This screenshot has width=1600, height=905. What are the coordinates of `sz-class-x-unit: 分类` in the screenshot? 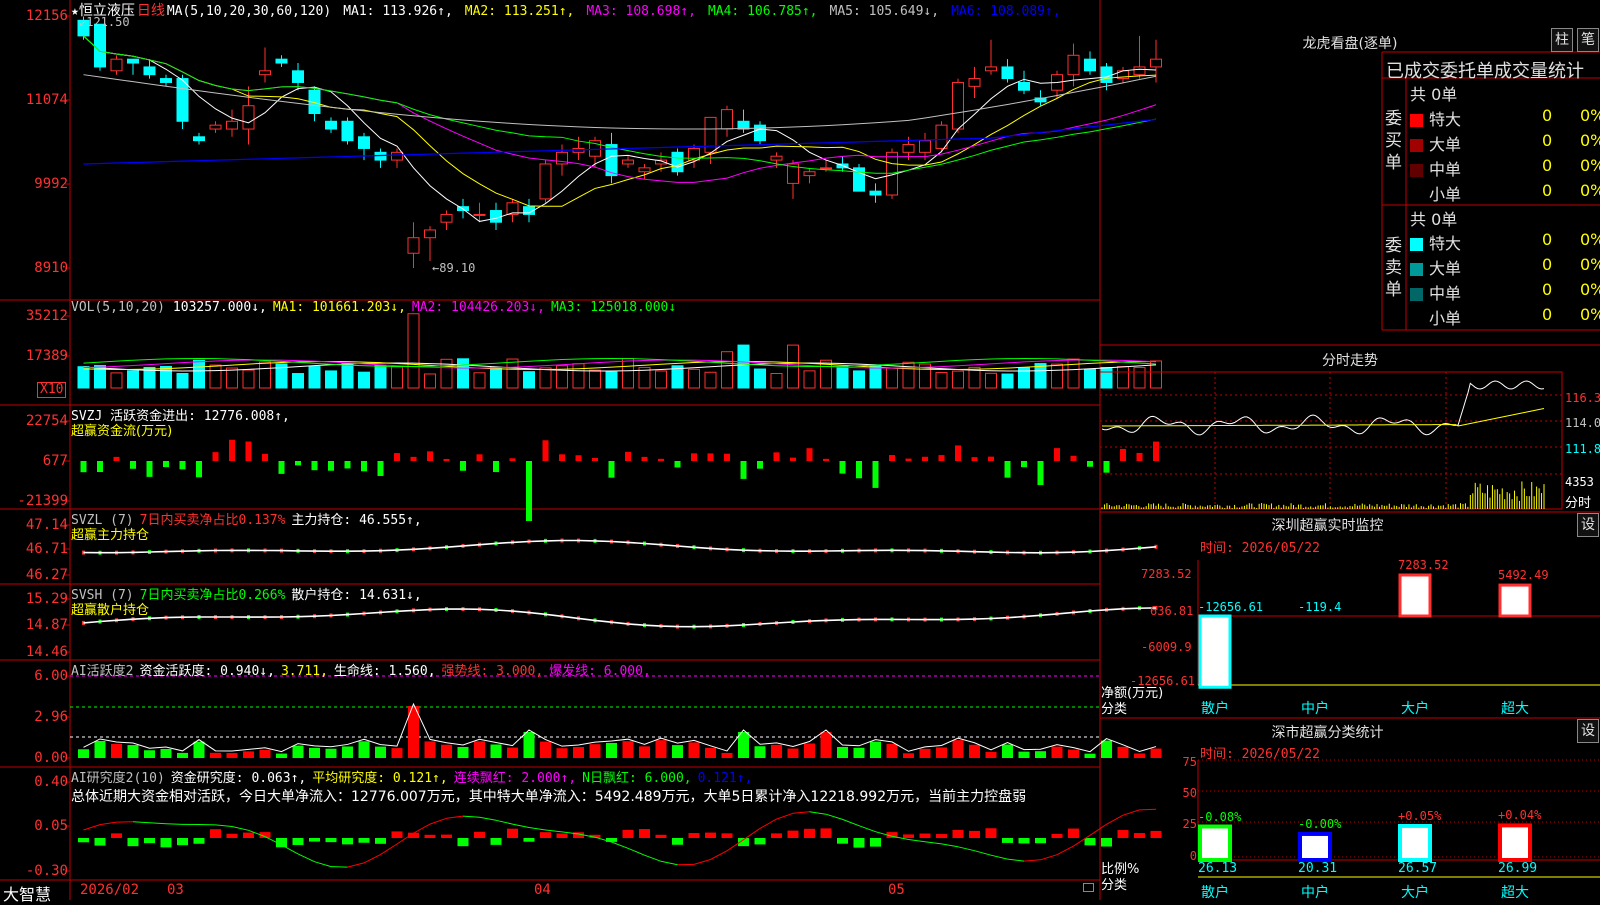 It's located at (1114, 883).